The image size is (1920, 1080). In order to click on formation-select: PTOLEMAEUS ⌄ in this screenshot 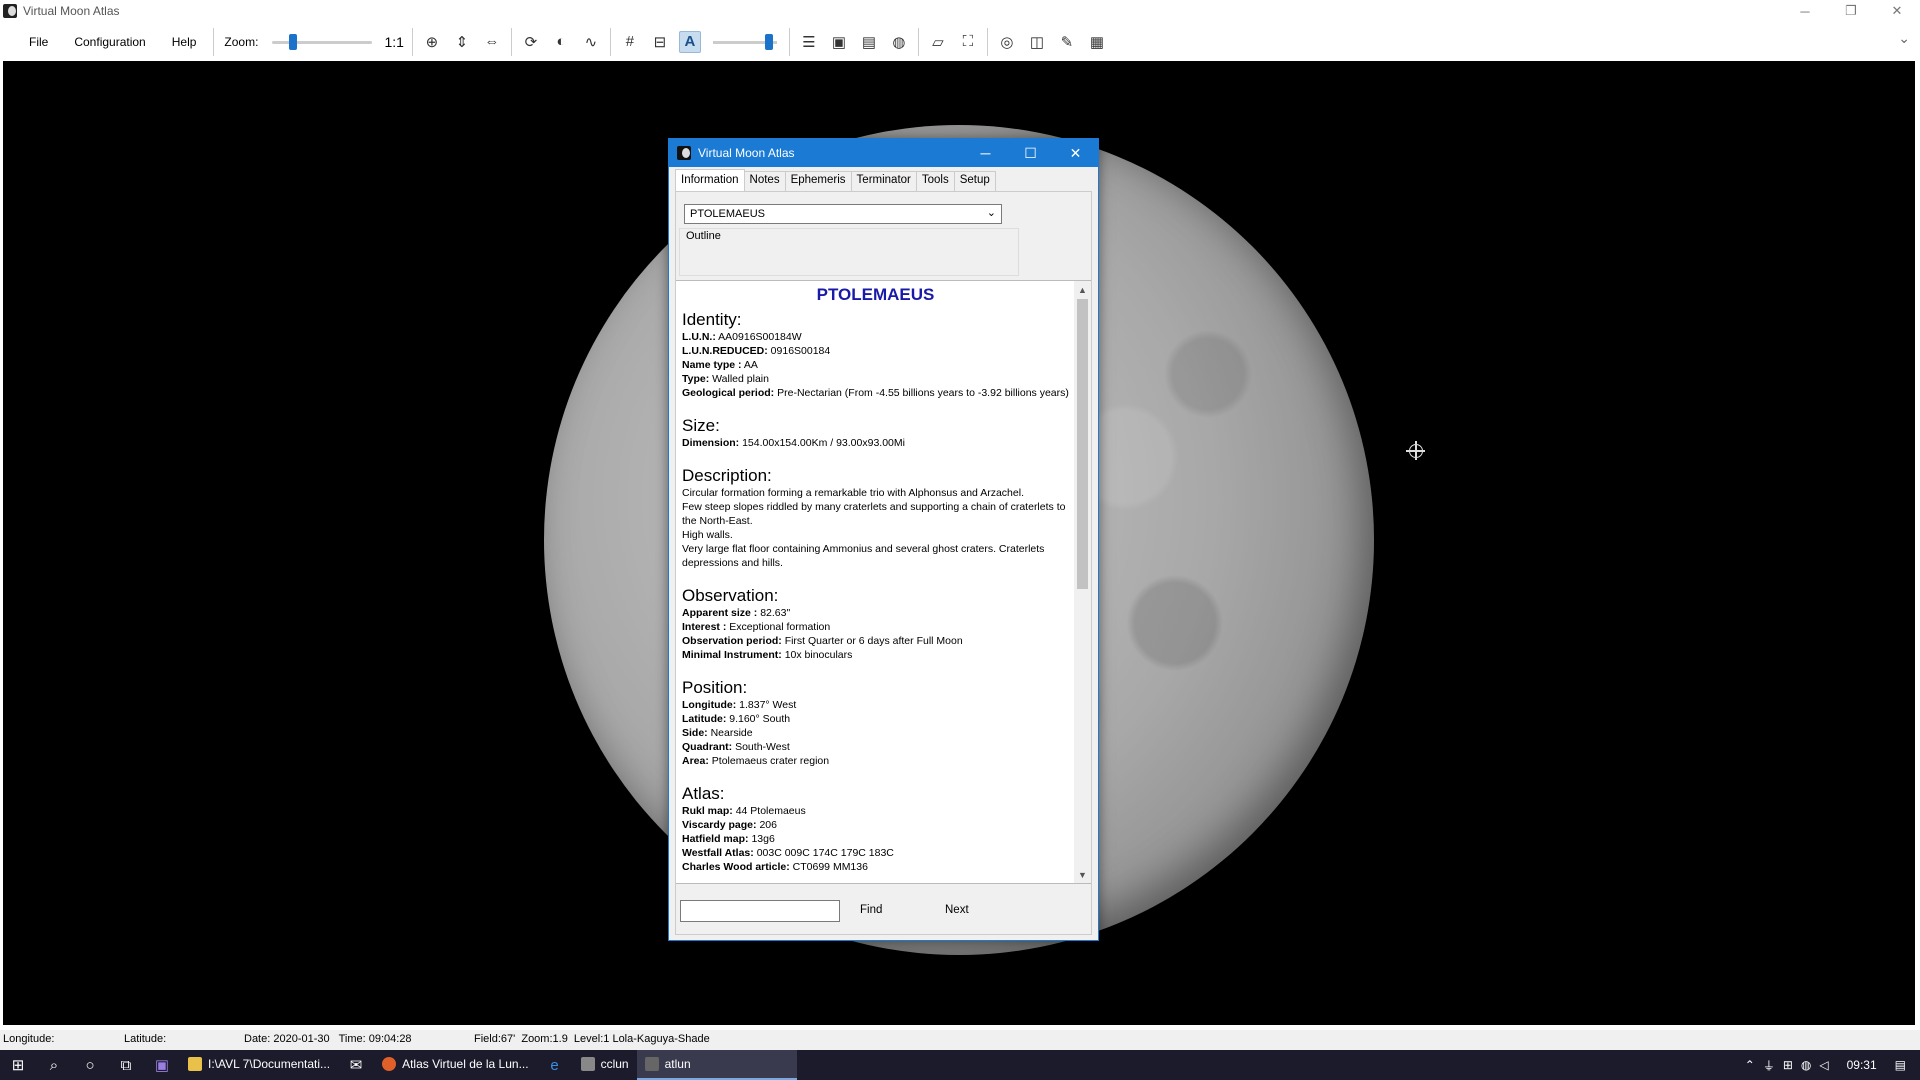, I will do `click(843, 214)`.